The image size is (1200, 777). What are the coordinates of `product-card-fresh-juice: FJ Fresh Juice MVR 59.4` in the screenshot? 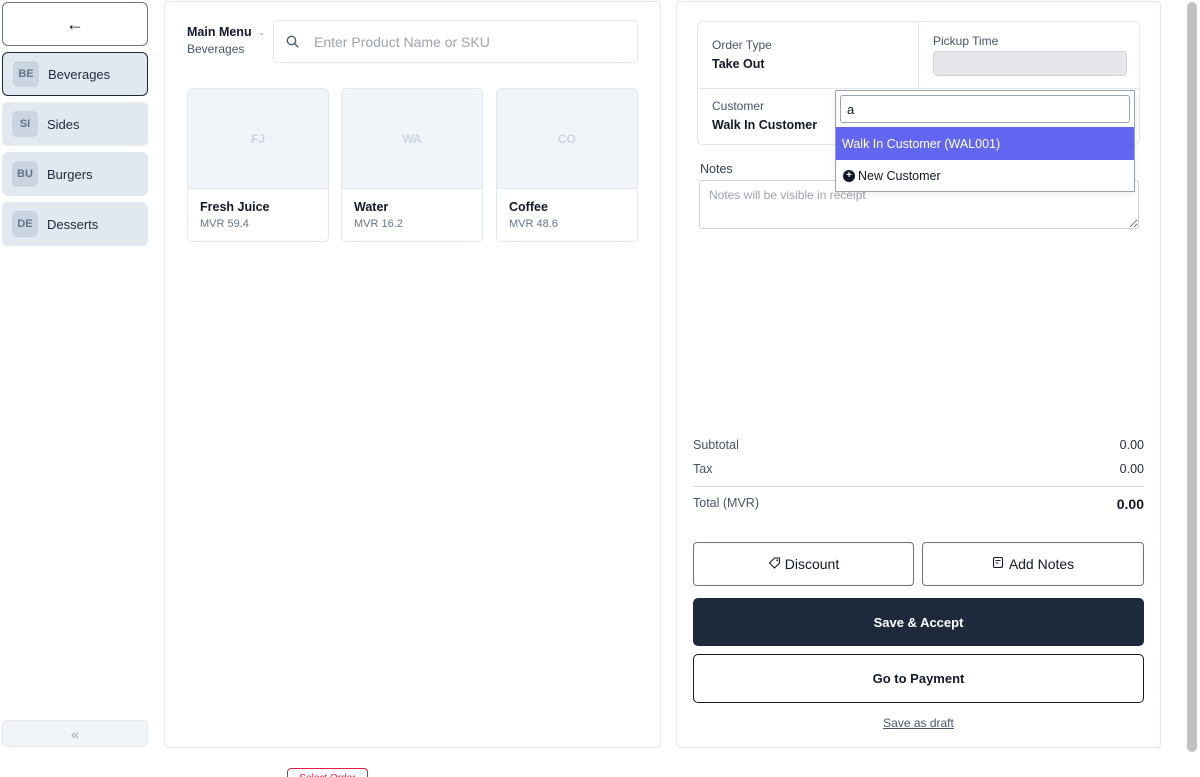 It's located at (258, 165).